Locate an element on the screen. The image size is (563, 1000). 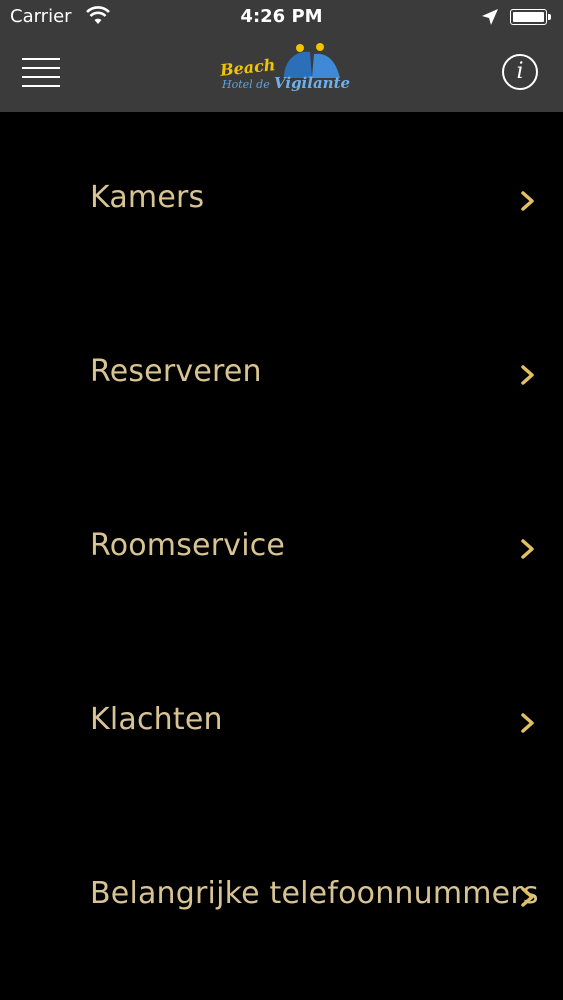
status-bar: Carrier 4:26 PM is located at coordinates (281, 18).